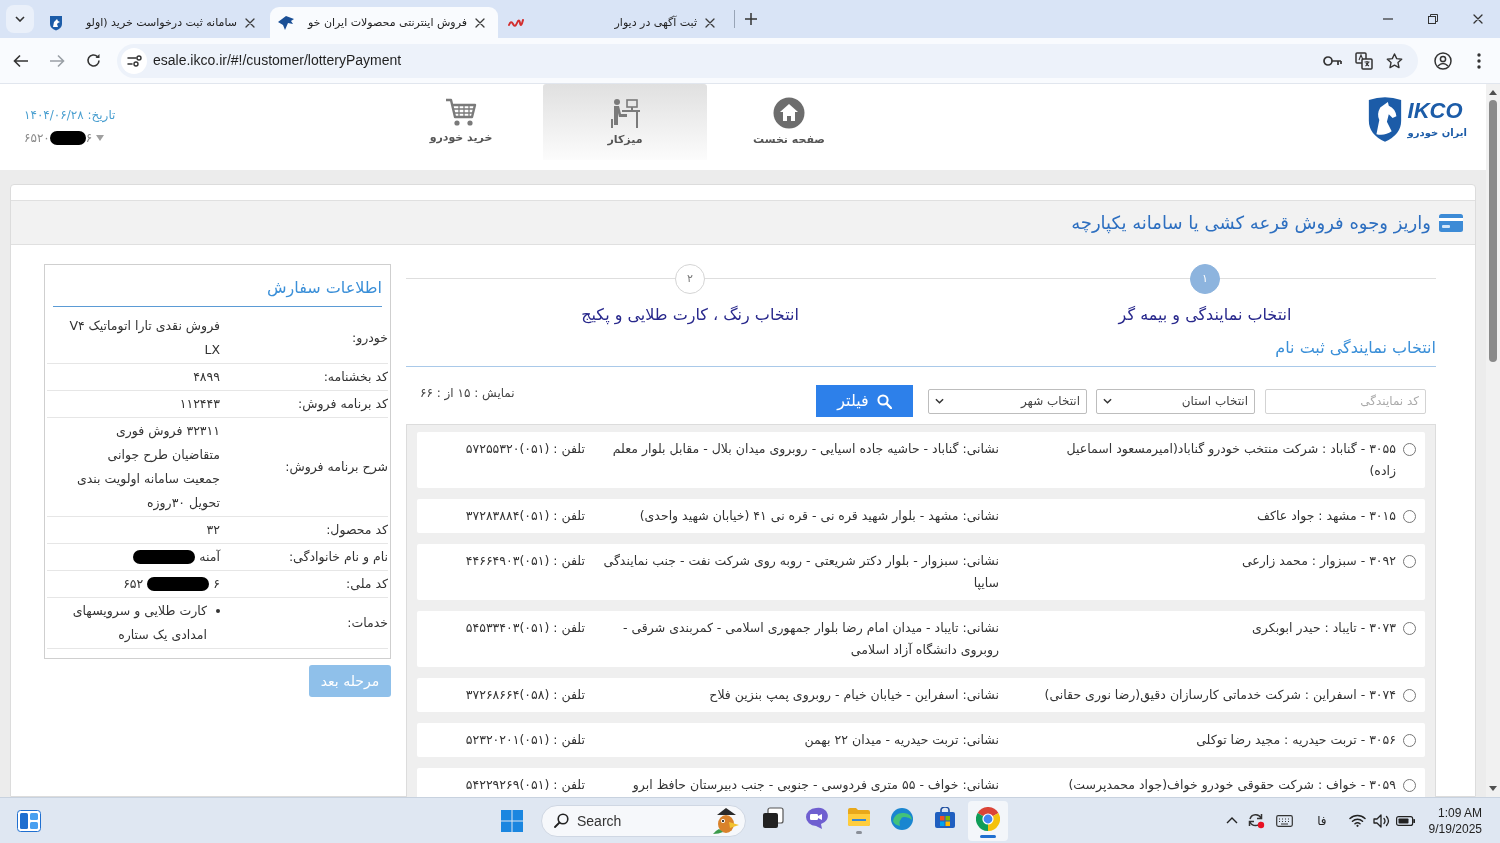  What do you see at coordinates (921, 460) in the screenshot?
I see `agency-row: ۳۰۵۵ - گناباد : شرکت منتخب خودرو گناباد(امیرمسعود اسماعیل زاده) نشانی: گناباد - حاشیه جاده اسیایی - روبروی میدان بلال - مقابل بلوار معلم تلفن : (۰۵۱)۵۷۲۵۵۳۲۰` at bounding box center [921, 460].